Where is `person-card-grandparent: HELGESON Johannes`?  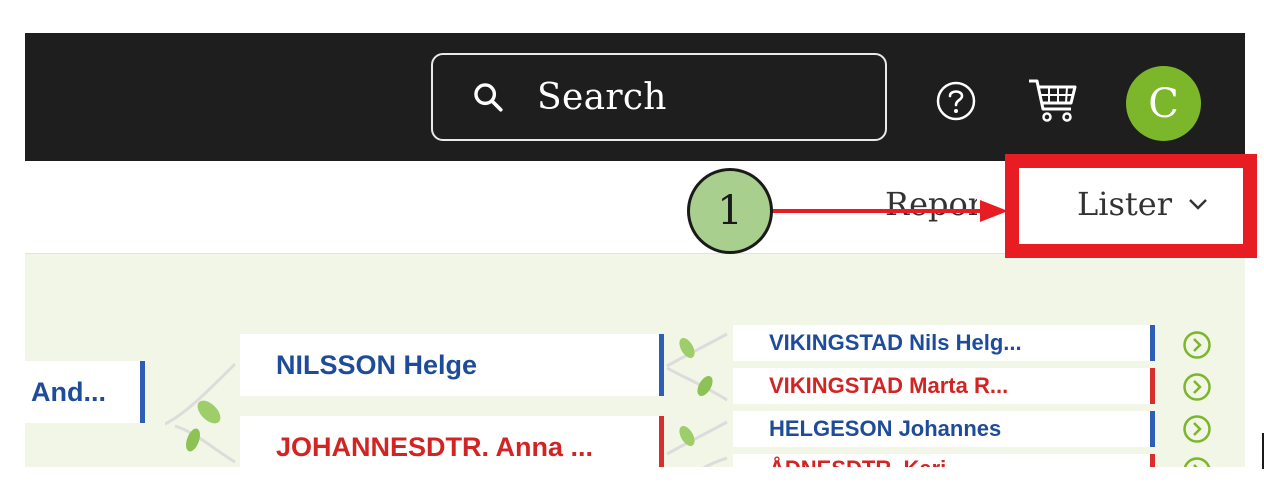 person-card-grandparent: HELGESON Johannes is located at coordinates (944, 429).